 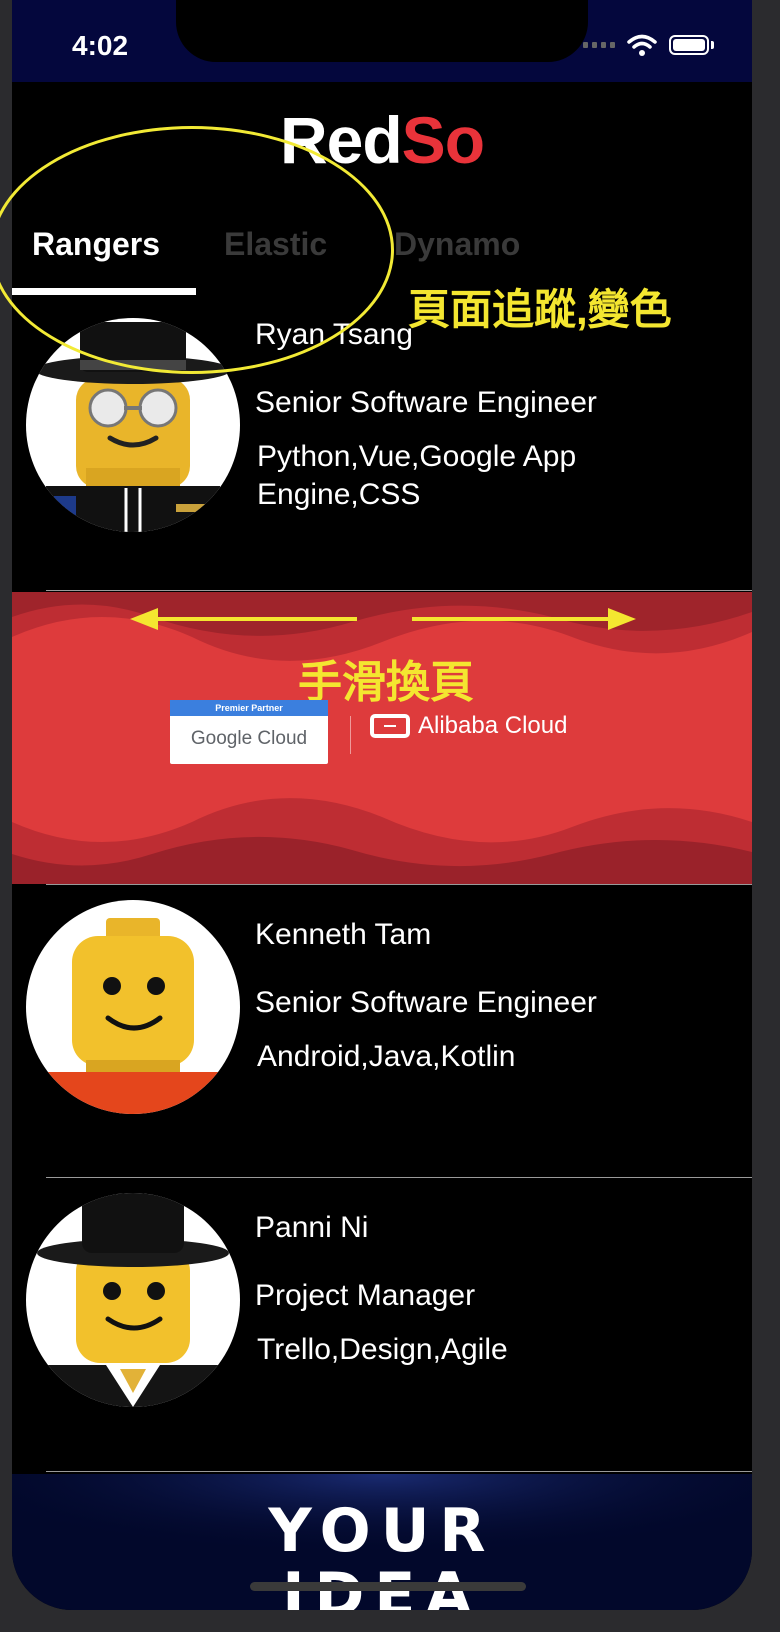 What do you see at coordinates (133, 1300) in the screenshot?
I see `avatar-panni` at bounding box center [133, 1300].